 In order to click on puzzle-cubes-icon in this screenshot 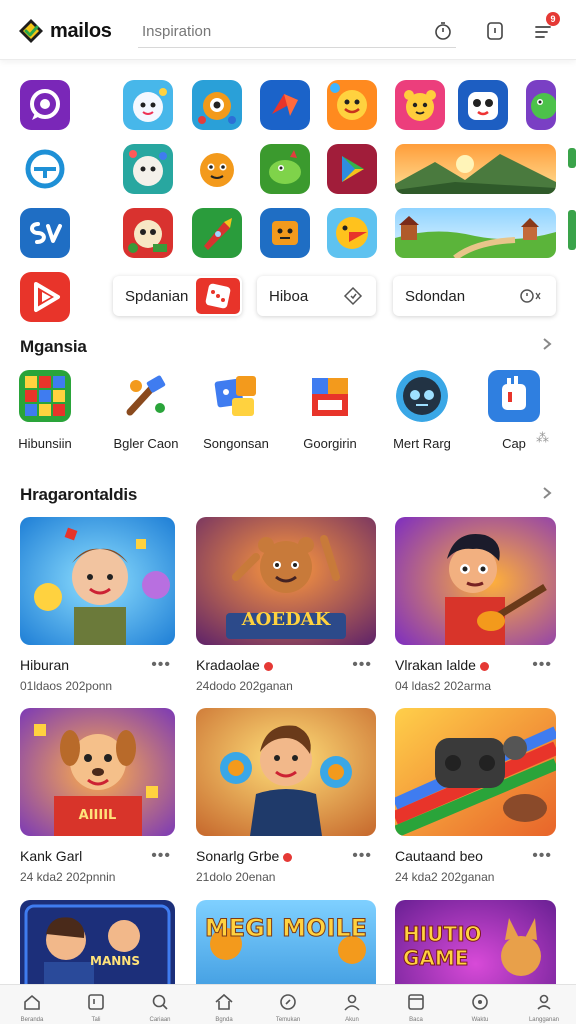, I will do `click(236, 396)`.